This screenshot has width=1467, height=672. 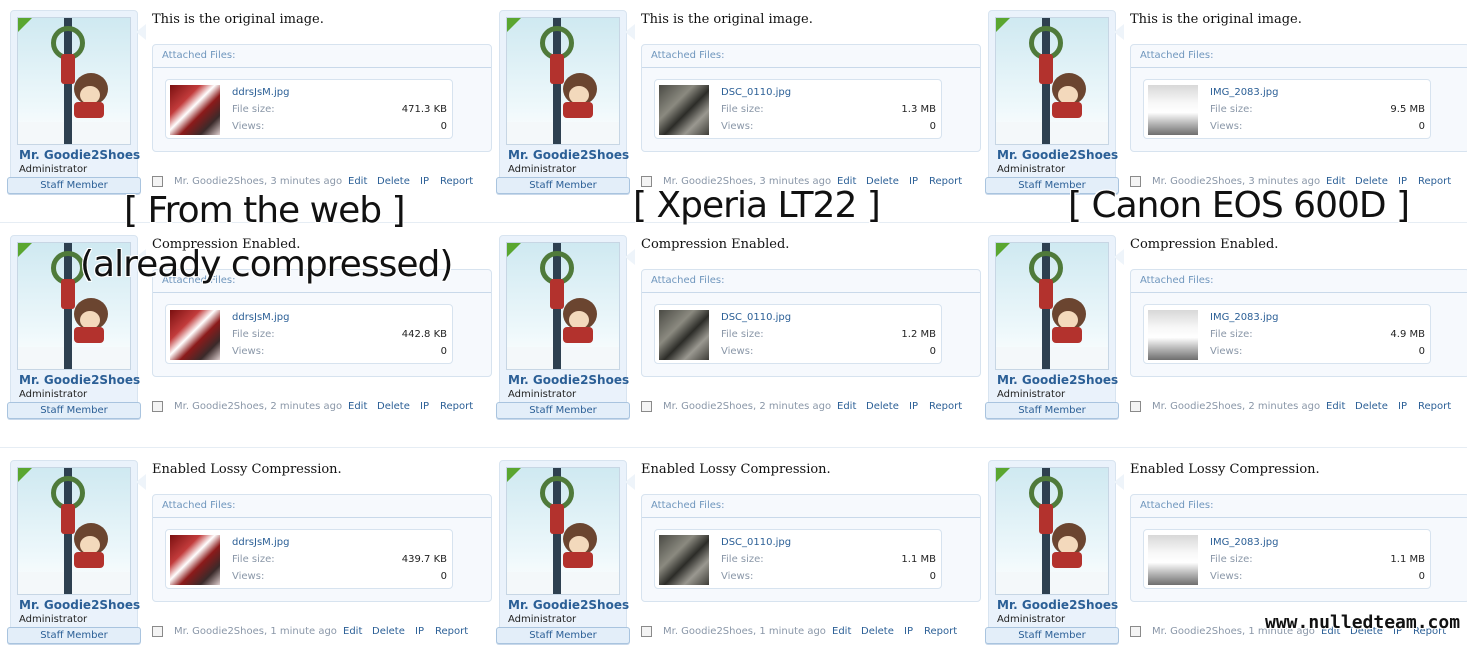 What do you see at coordinates (563, 635) in the screenshot?
I see `staff-badge: Staff Member` at bounding box center [563, 635].